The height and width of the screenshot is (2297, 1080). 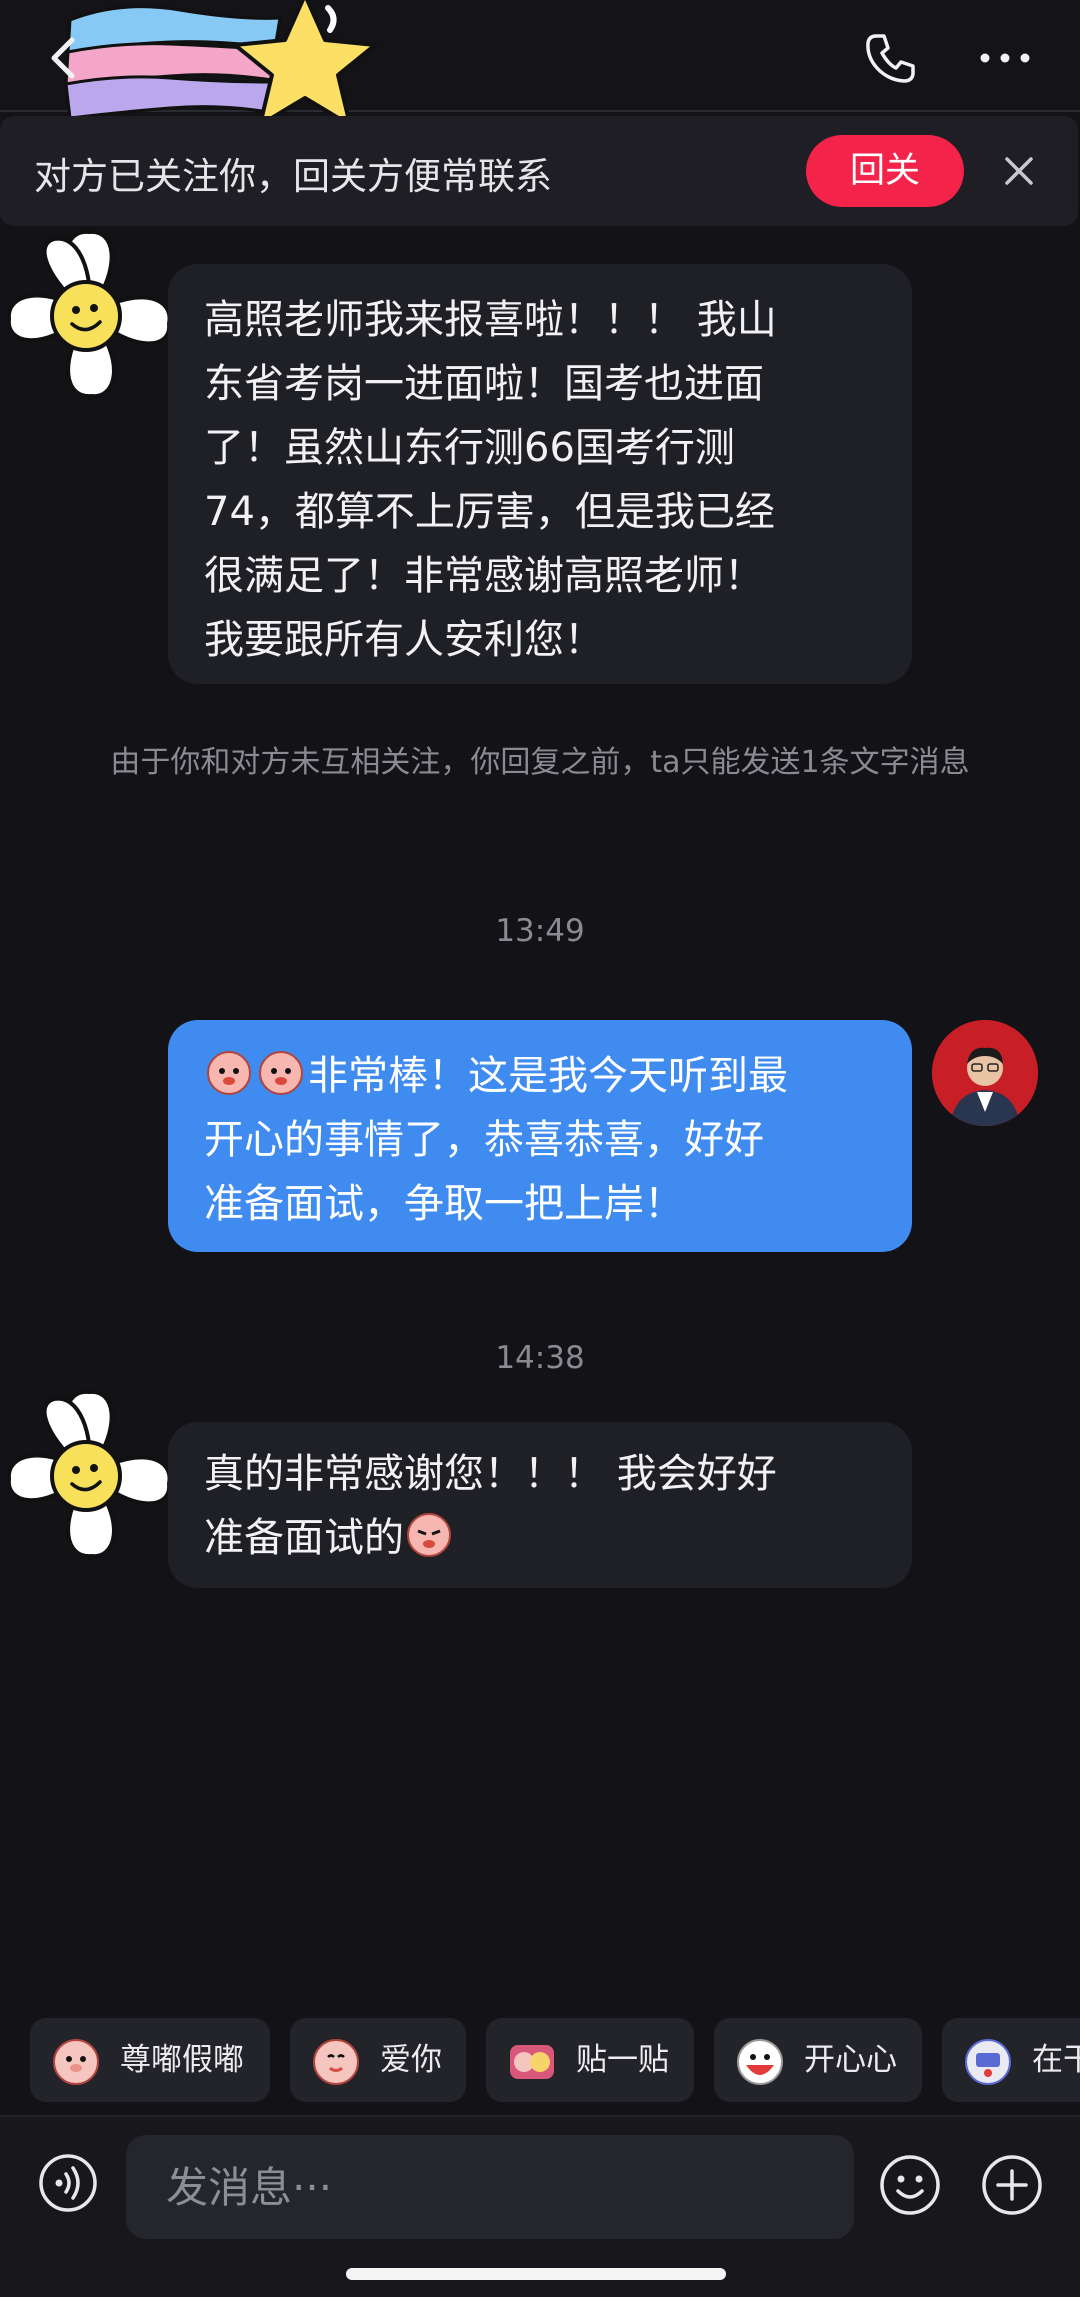 I want to click on sticker-chip: 贴一贴, so click(x=590, y=2060).